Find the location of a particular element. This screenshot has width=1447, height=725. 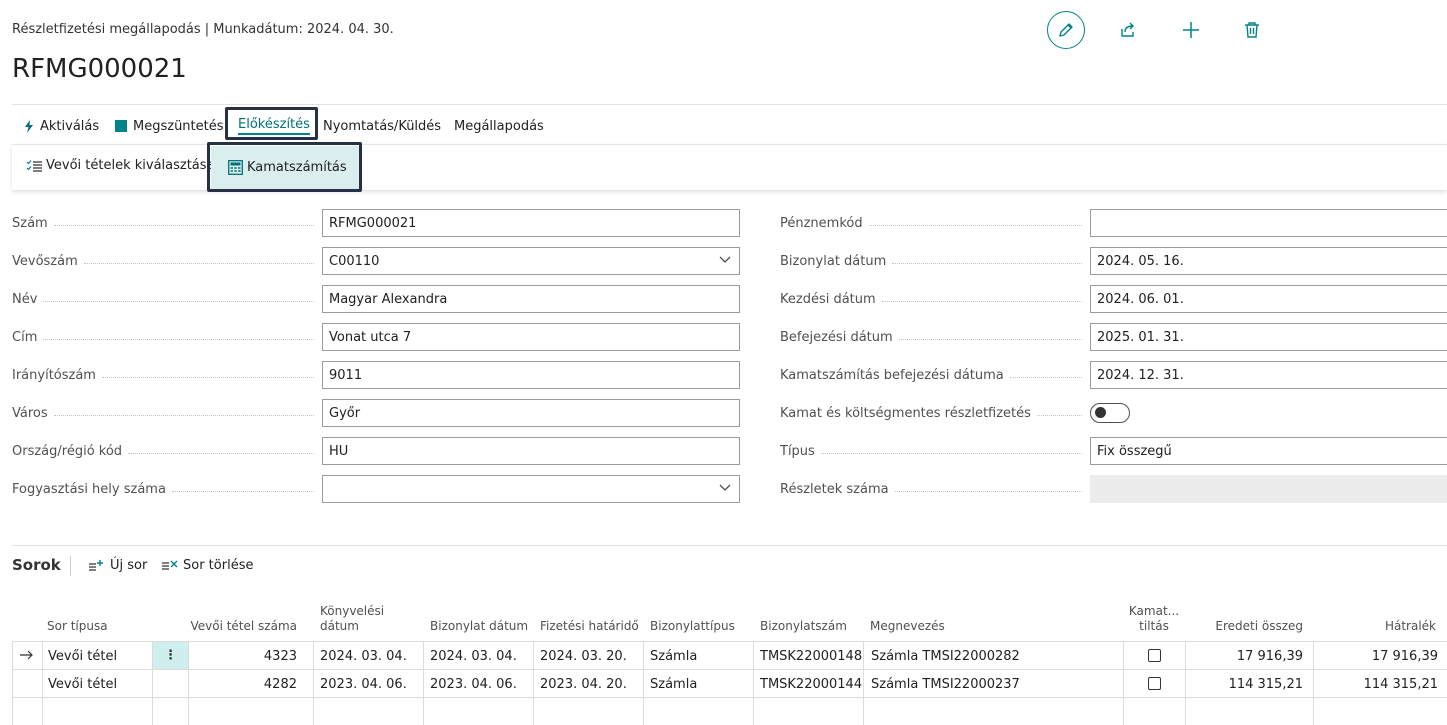

action-aktivalas: Aktiválás is located at coordinates (61, 126).